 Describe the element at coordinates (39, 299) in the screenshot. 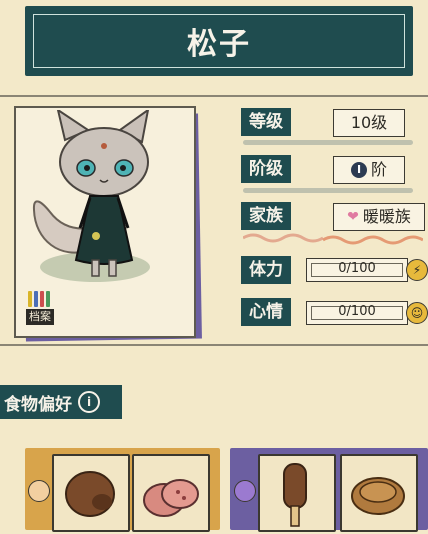

I see `archive-icon` at that location.